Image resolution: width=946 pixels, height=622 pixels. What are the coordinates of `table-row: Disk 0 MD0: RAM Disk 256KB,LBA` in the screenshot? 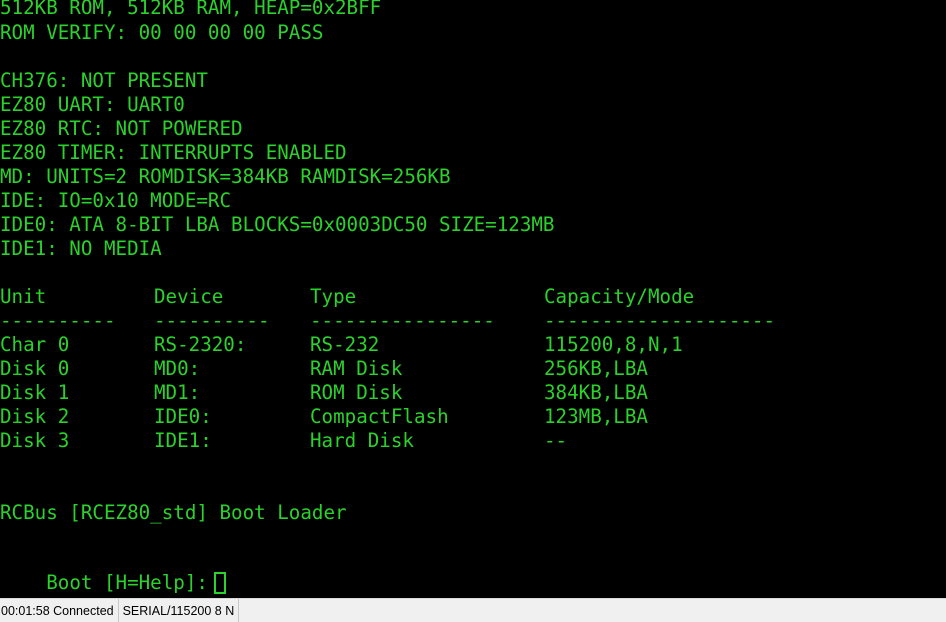 It's located at (473, 369).